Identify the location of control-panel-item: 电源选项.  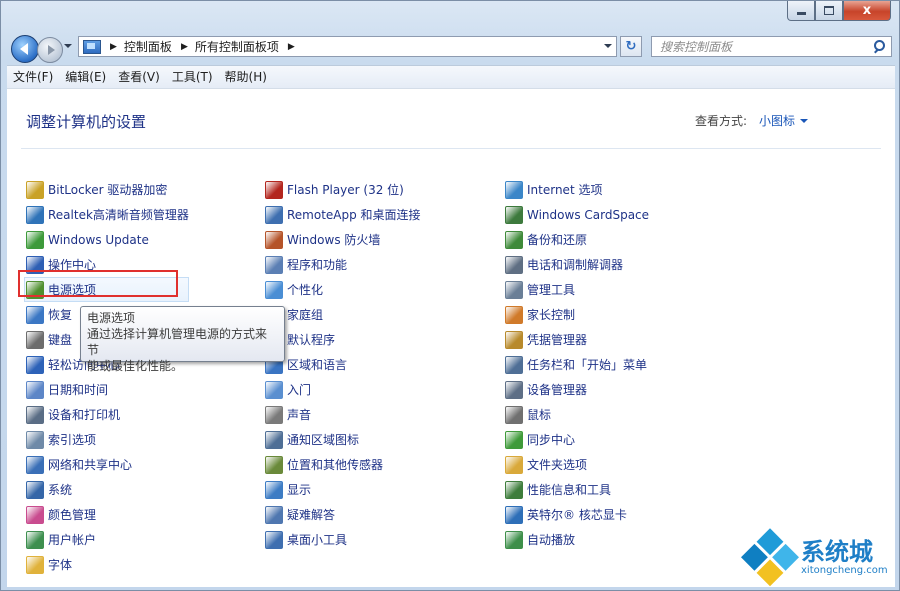
(106, 289).